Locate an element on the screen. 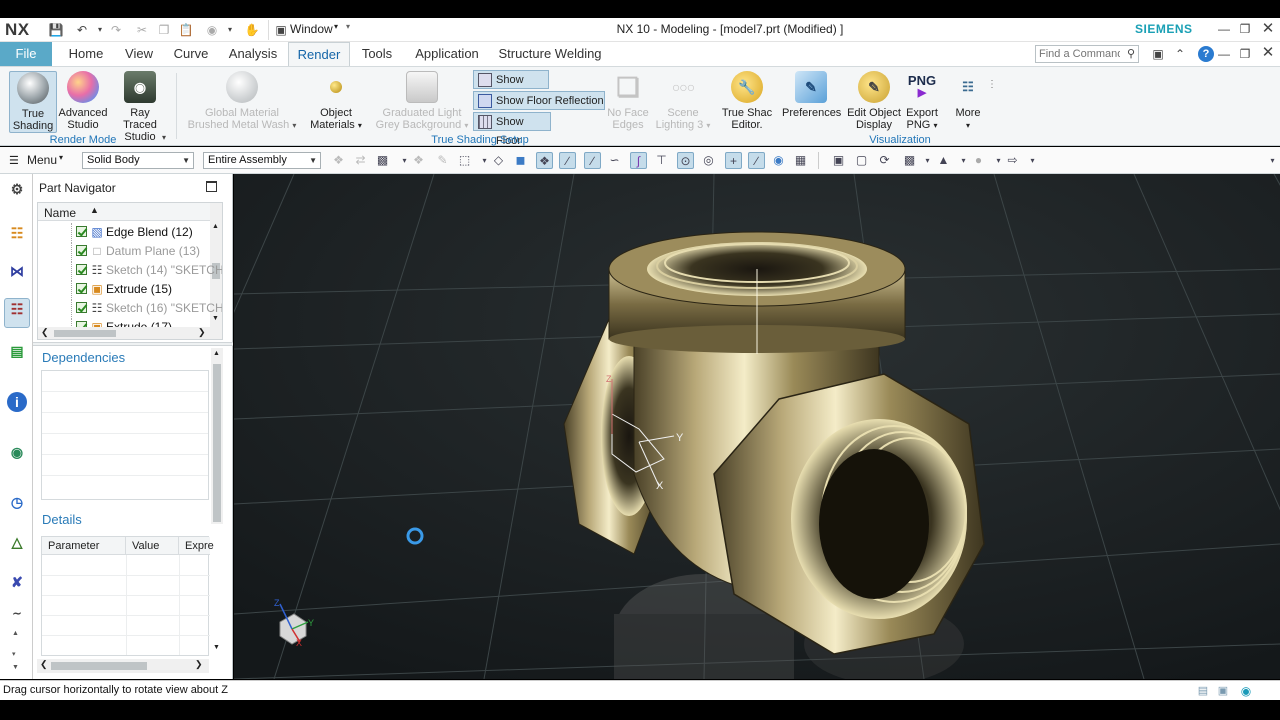 The image size is (1280, 720). menu-icon: ☰ is located at coordinates (14, 160).